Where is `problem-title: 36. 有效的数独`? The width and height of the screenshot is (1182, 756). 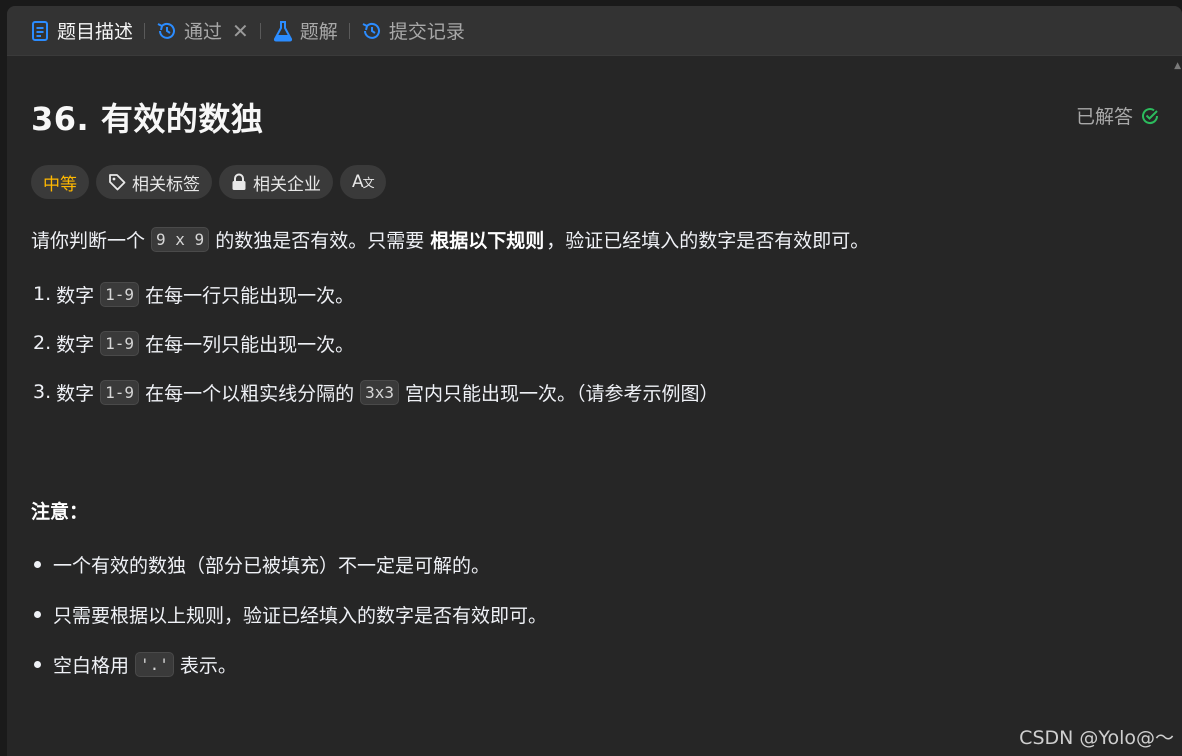 problem-title: 36. 有效的数独 is located at coordinates (147, 119).